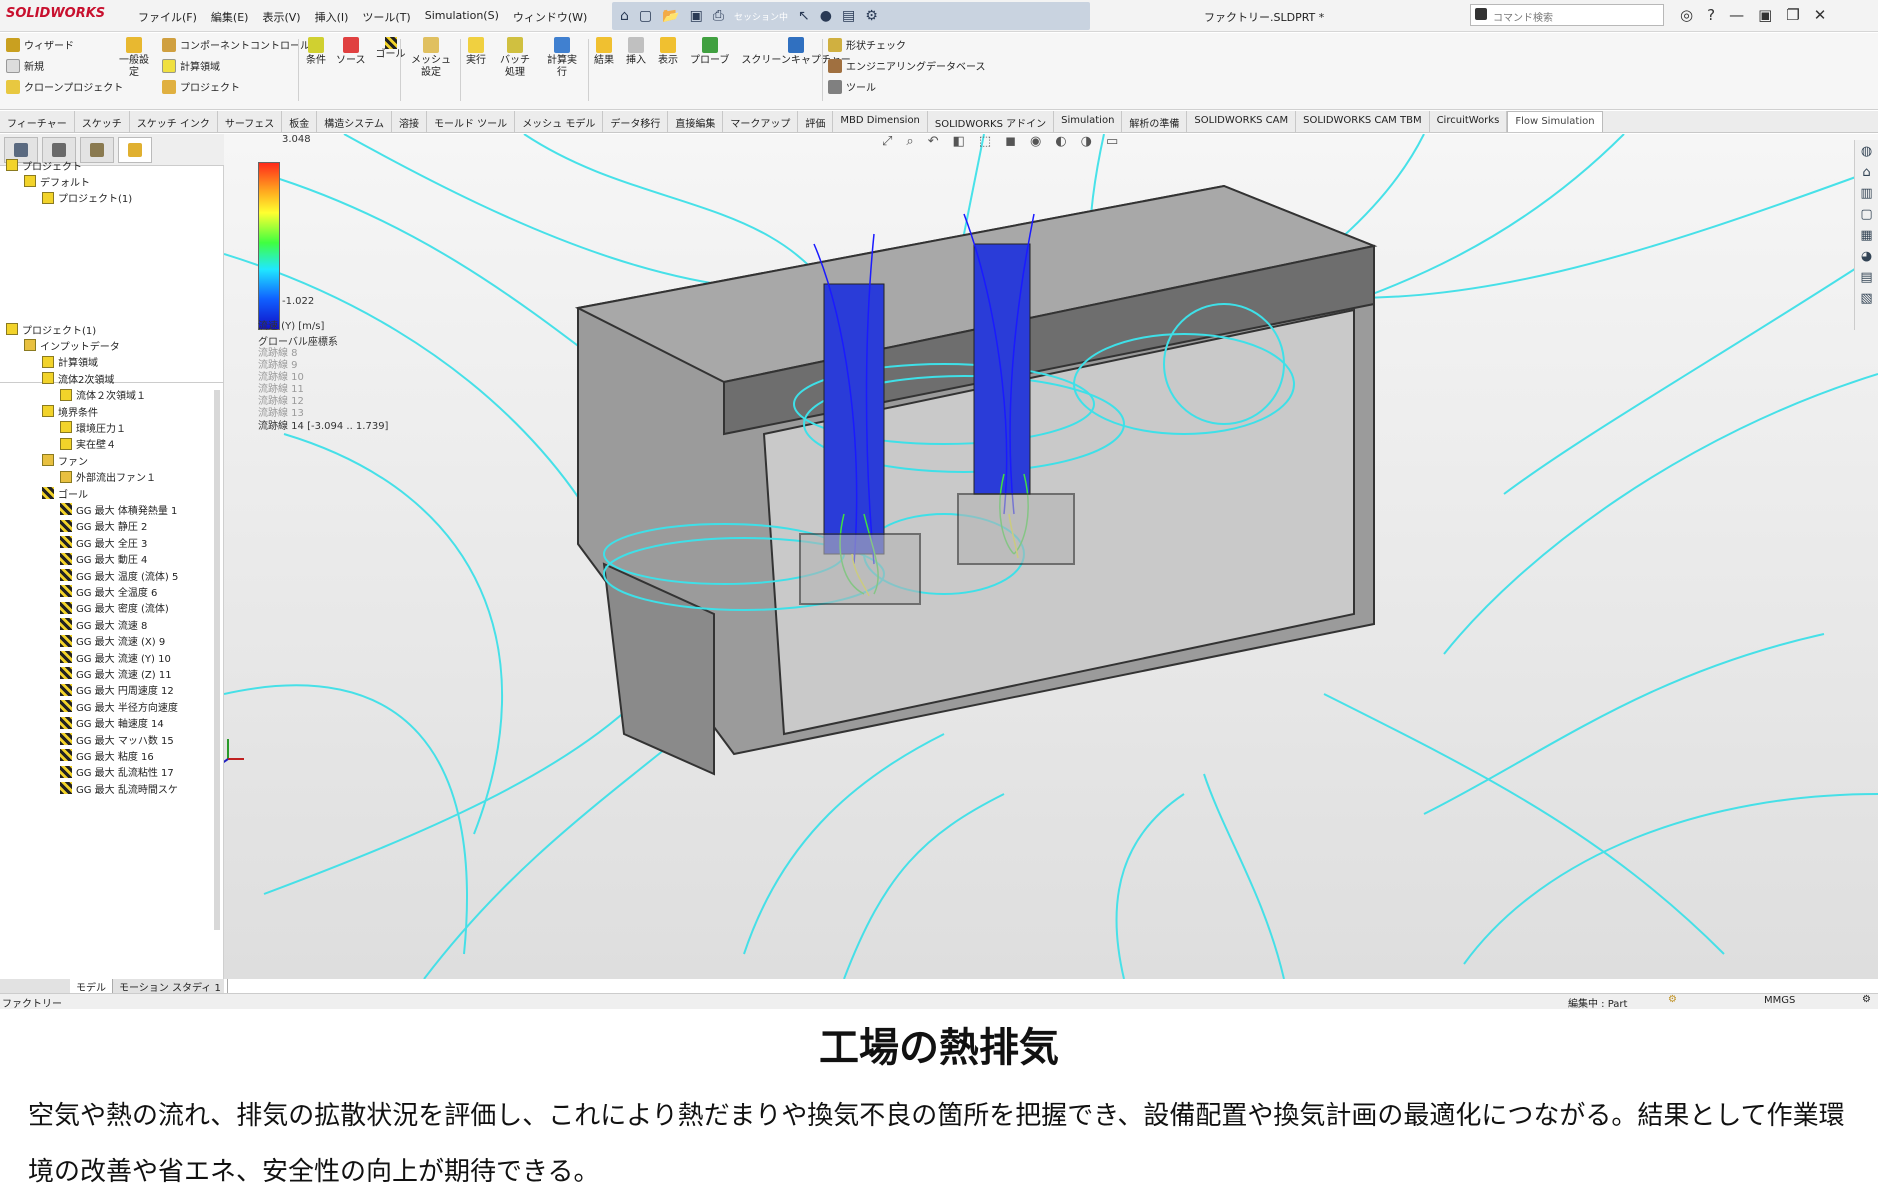 This screenshot has height=1200, width=1878. I want to click on tab-14: SOLIDWORKS アドイン, so click(991, 121).